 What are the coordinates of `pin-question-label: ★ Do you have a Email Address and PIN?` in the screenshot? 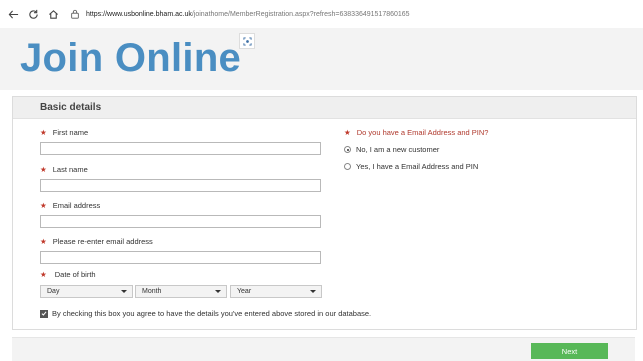 It's located at (416, 132).